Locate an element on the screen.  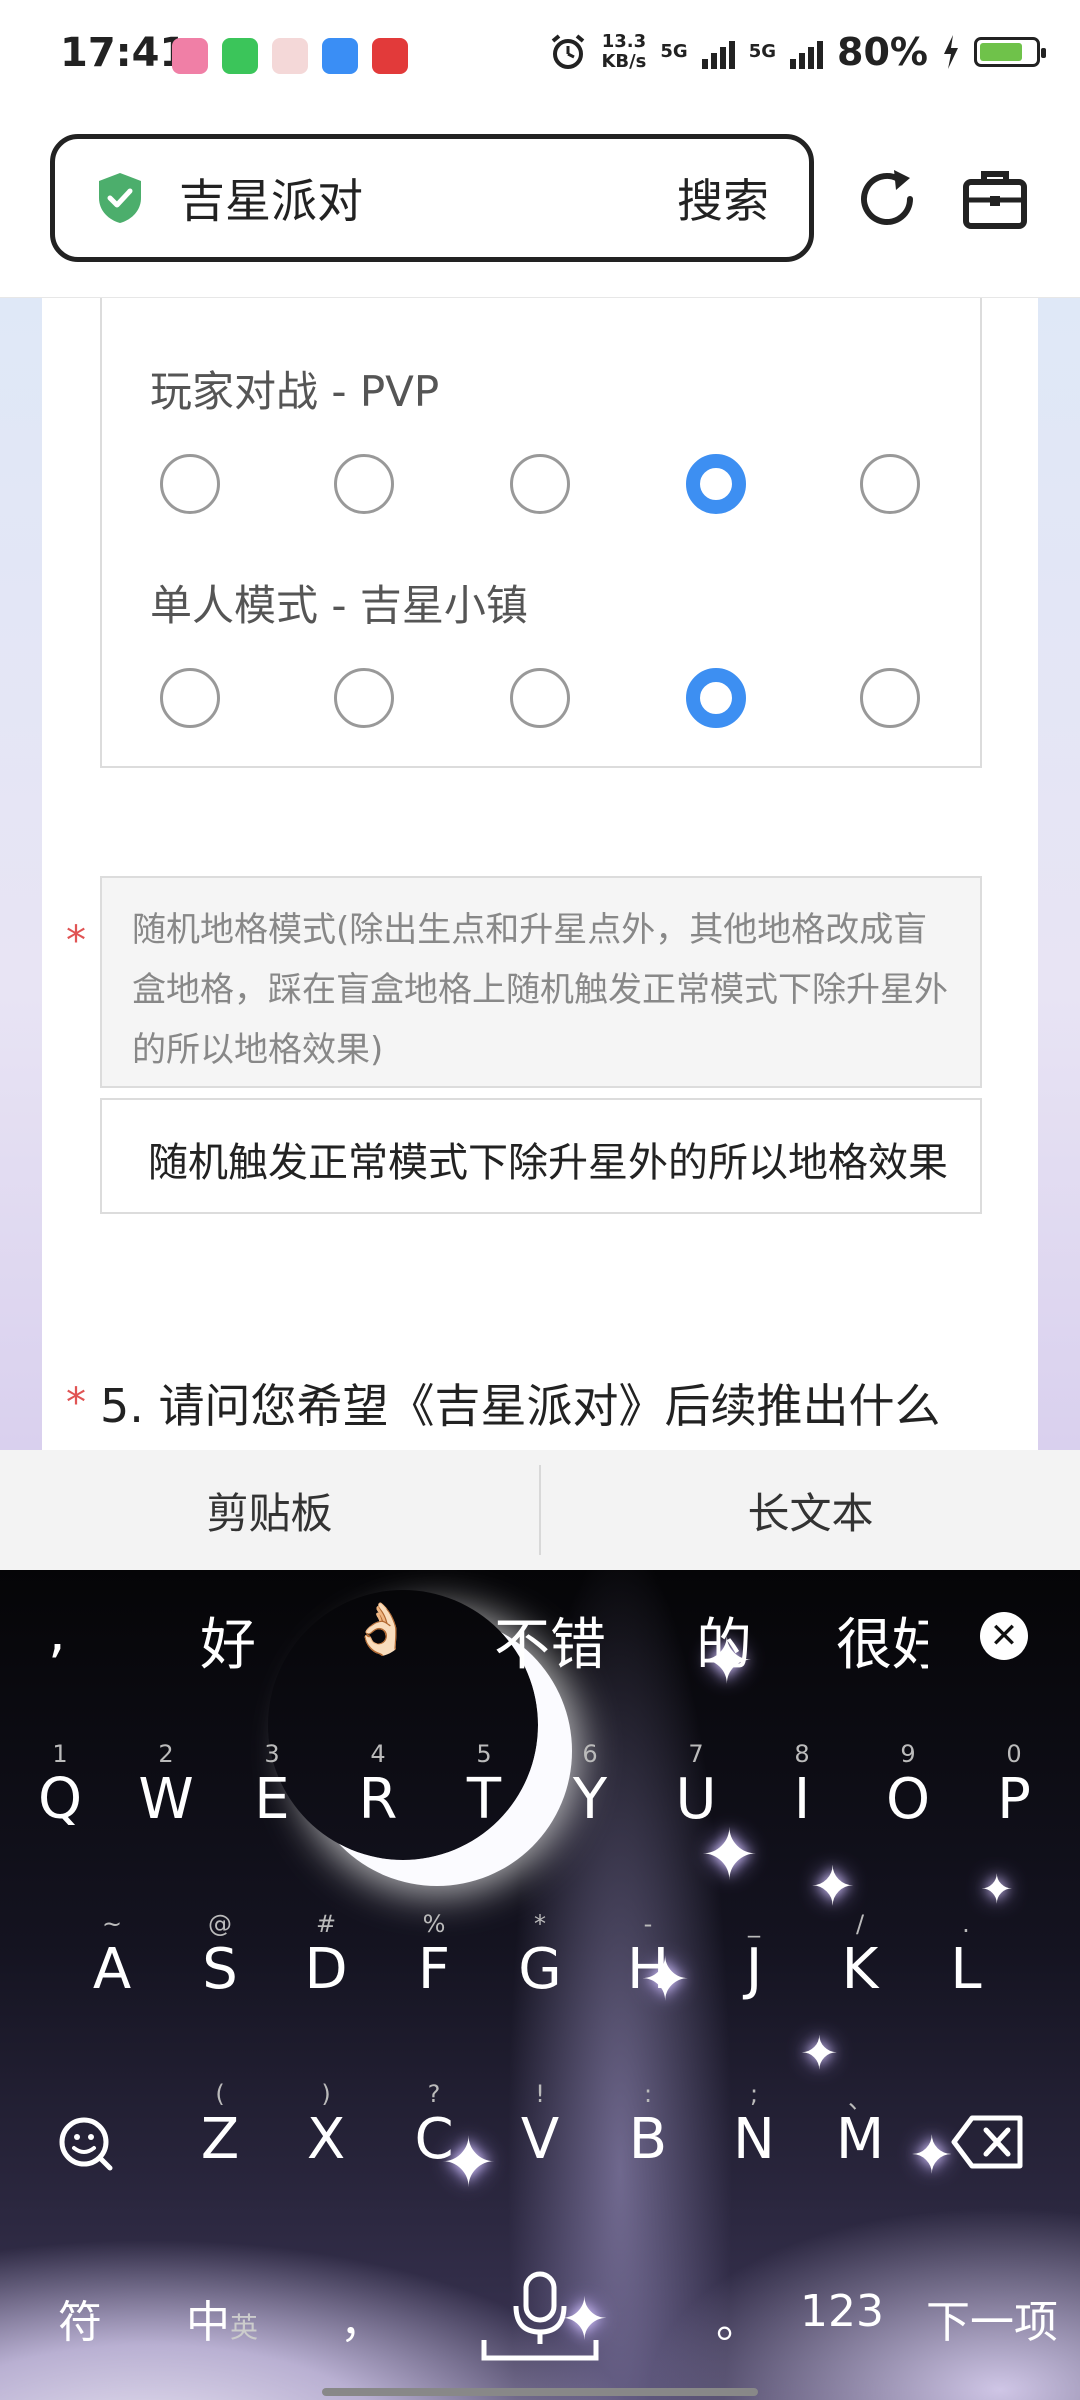
key-u: 7U is located at coordinates (696, 1795).